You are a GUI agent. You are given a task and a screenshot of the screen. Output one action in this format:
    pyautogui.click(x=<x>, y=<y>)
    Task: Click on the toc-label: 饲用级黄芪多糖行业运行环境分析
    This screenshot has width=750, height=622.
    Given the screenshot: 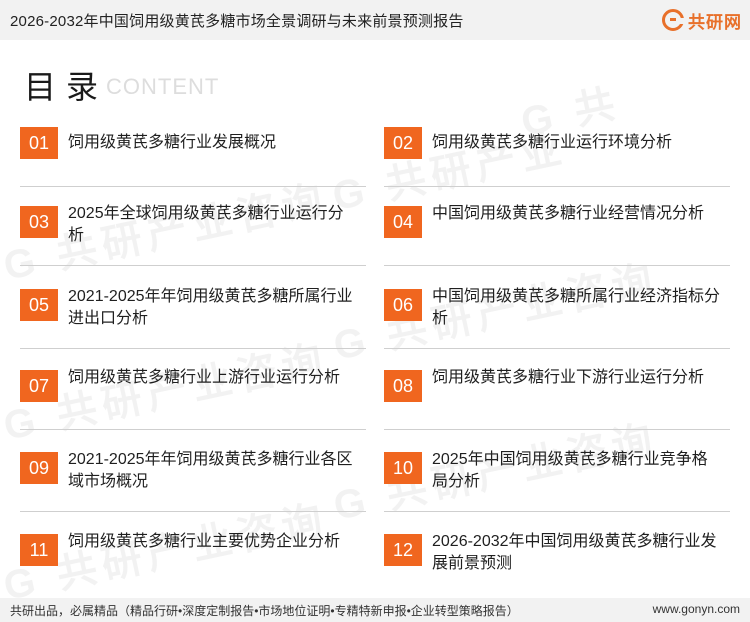 What is the action you would take?
    pyautogui.click(x=552, y=142)
    